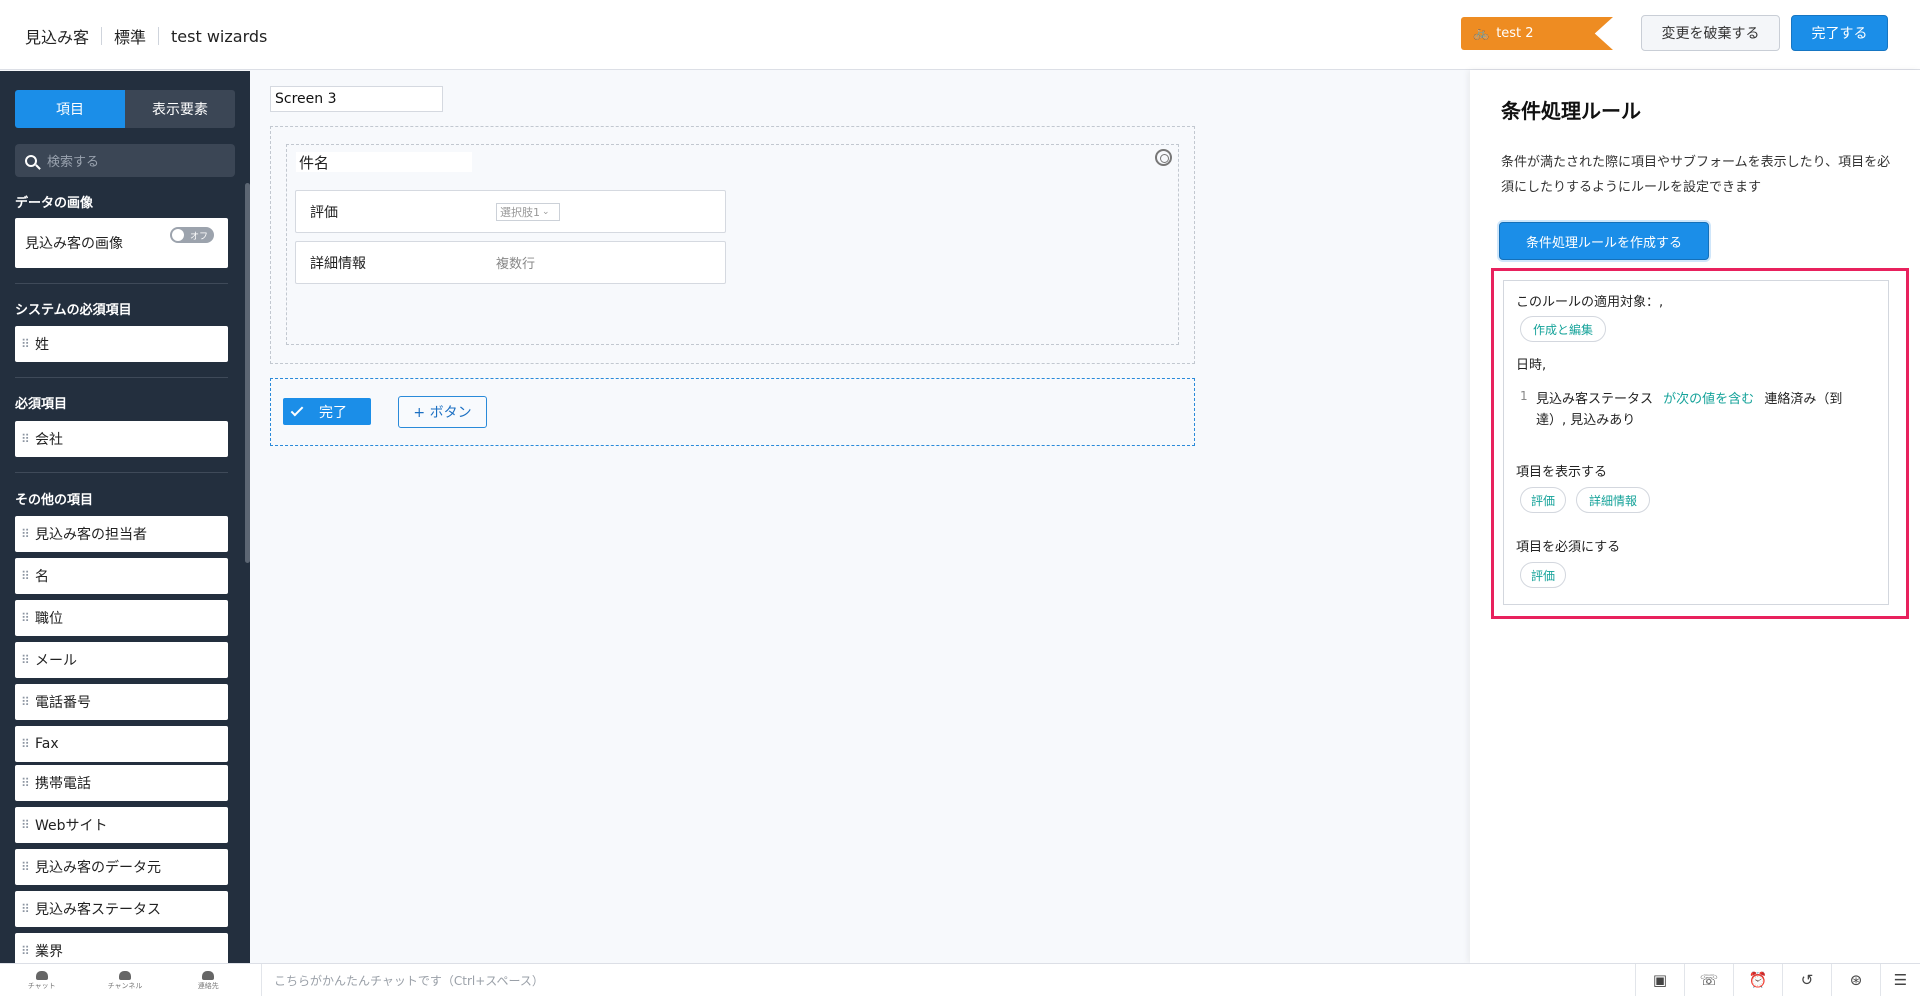 The image size is (1920, 996). Describe the element at coordinates (70, 109) in the screenshot. I see `tab-fields: 項目` at that location.